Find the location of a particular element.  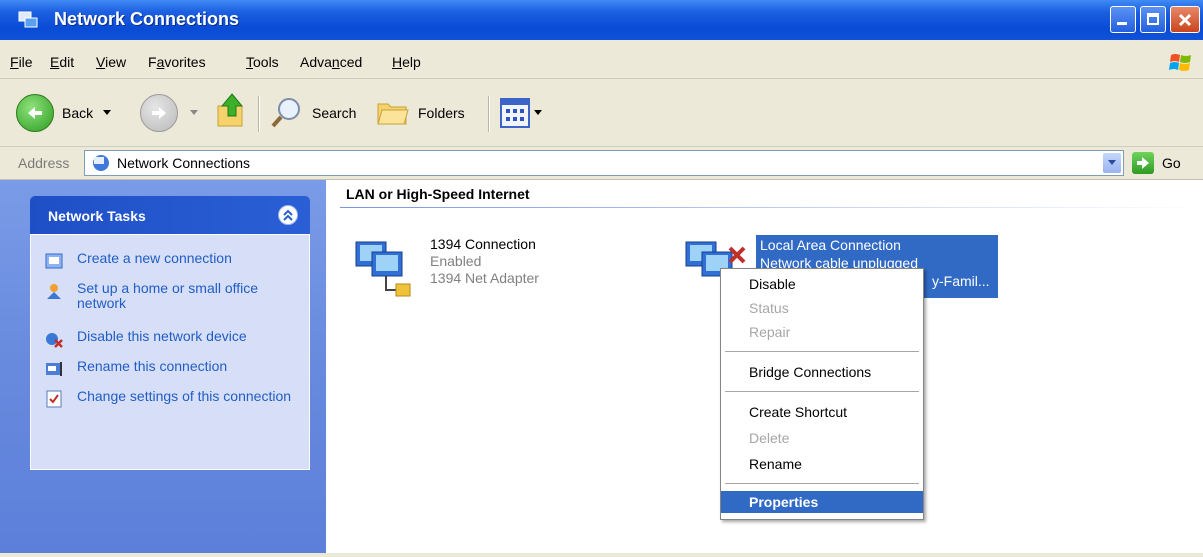

connection-device: 1394 Net Adapter is located at coordinates (484, 278).